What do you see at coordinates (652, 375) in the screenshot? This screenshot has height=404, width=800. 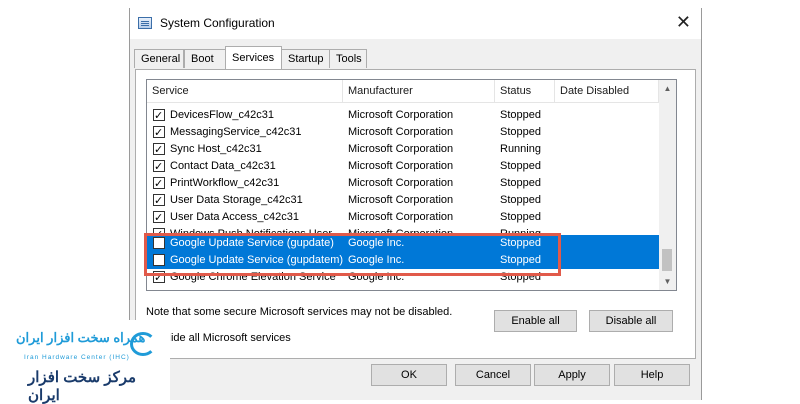 I see `help-button: Help` at bounding box center [652, 375].